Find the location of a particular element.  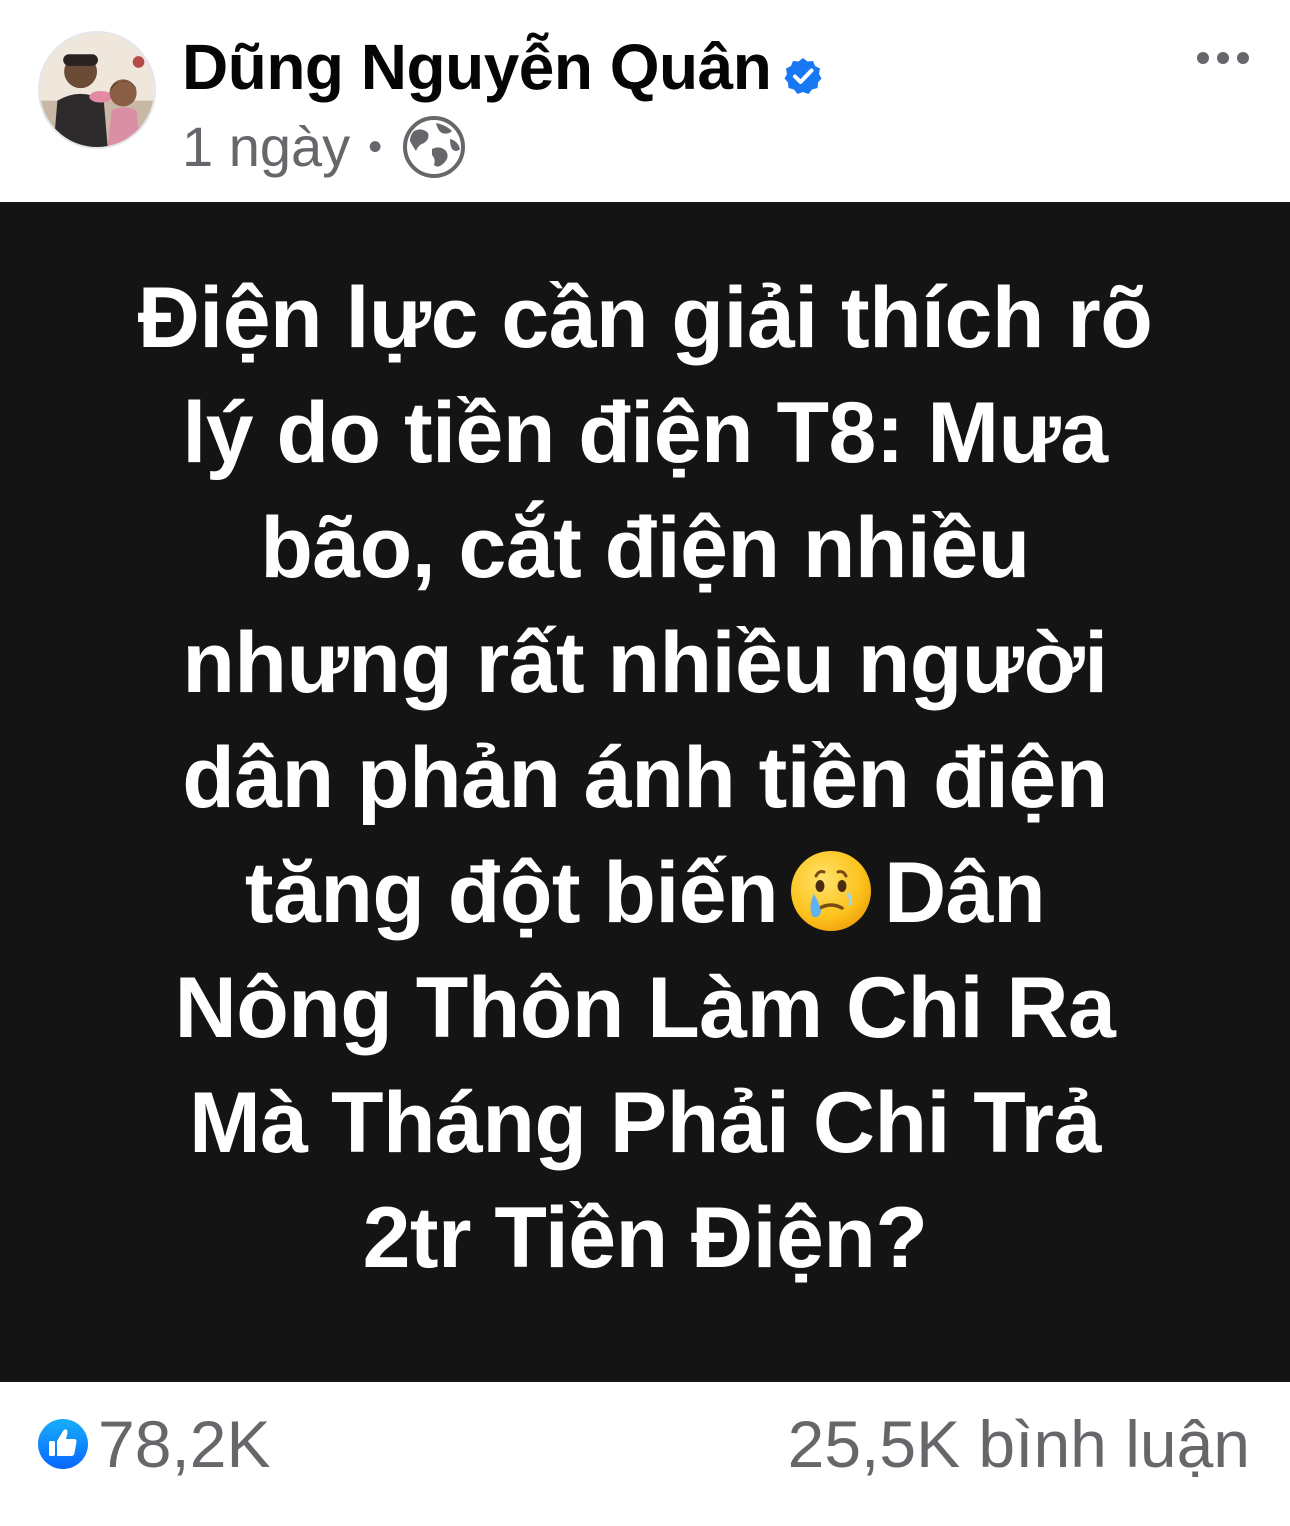

post-text-line-with-emoji: tăng đột biến Dân is located at coordinates (645, 893).